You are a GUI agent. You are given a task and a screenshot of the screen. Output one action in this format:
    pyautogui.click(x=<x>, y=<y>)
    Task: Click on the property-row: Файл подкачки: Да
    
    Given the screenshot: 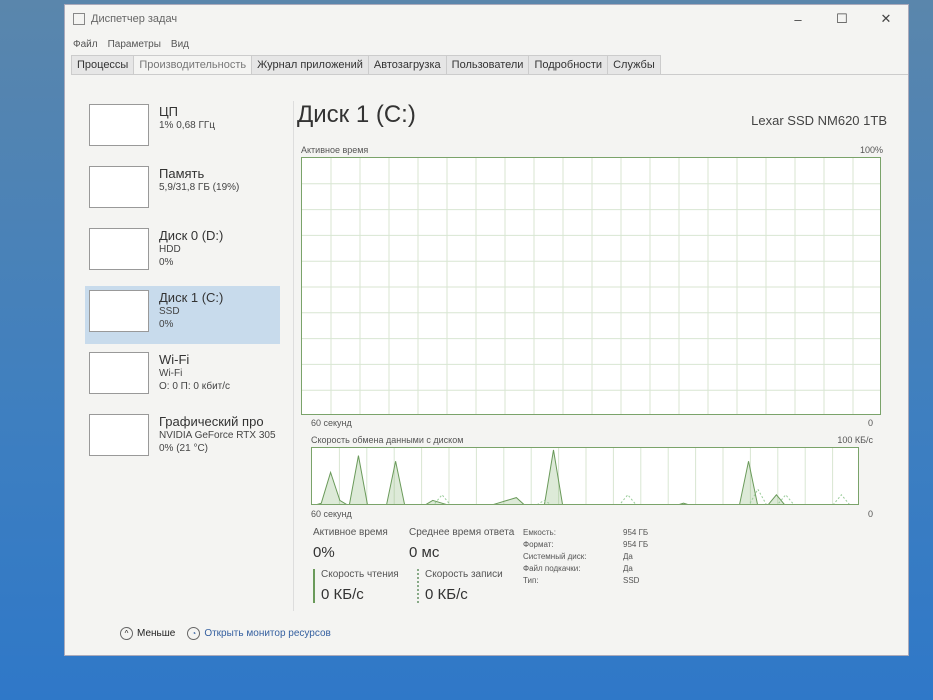 What is the action you would take?
    pyautogui.click(x=585, y=569)
    